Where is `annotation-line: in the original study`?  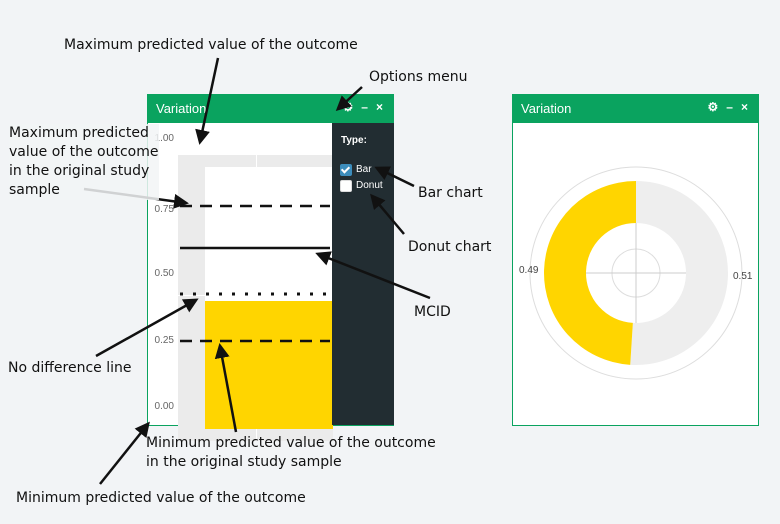
annotation-line: in the original study is located at coordinates (79, 171).